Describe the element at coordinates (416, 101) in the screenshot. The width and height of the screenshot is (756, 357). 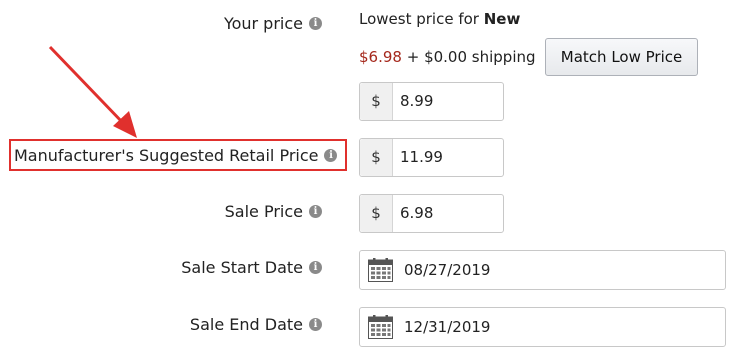
I see `your-price-value: 8.99` at that location.